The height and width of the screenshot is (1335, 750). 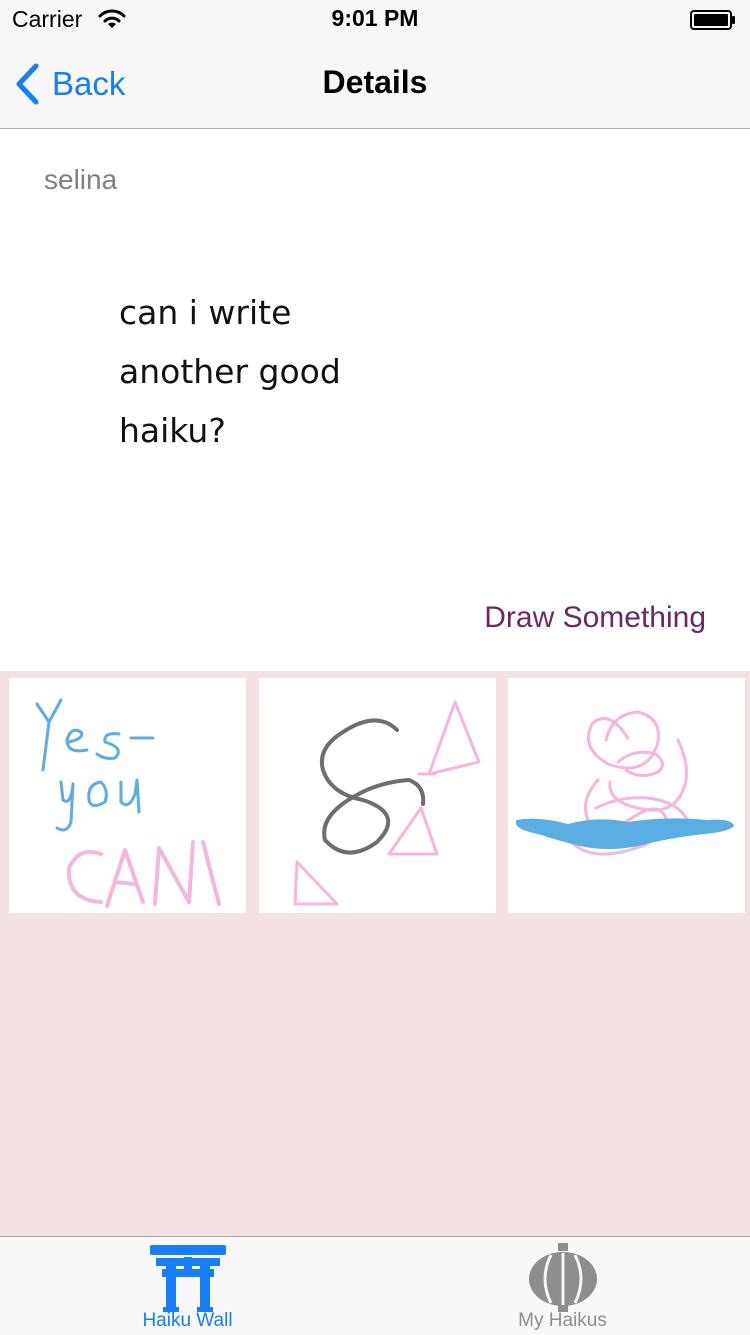 I want to click on draw-something-button: Draw Something, so click(x=595, y=618).